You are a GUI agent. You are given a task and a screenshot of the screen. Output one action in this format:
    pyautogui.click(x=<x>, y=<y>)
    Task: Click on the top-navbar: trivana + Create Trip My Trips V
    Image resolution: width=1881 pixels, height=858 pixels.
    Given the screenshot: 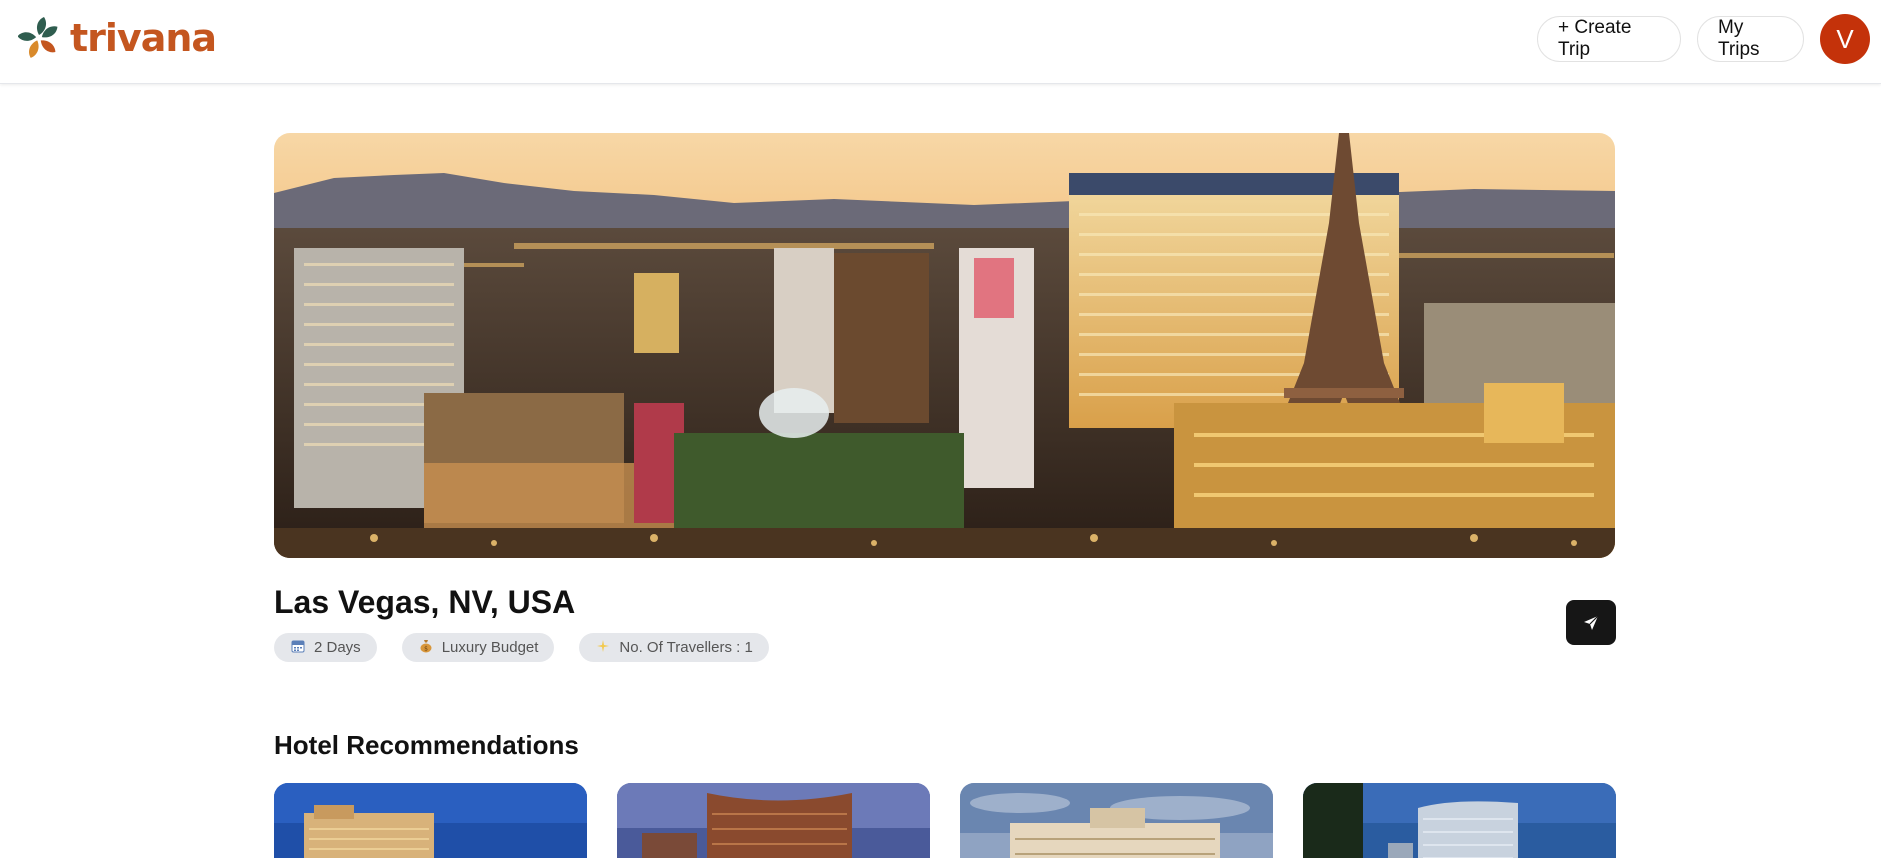 What is the action you would take?
    pyautogui.click(x=940, y=42)
    